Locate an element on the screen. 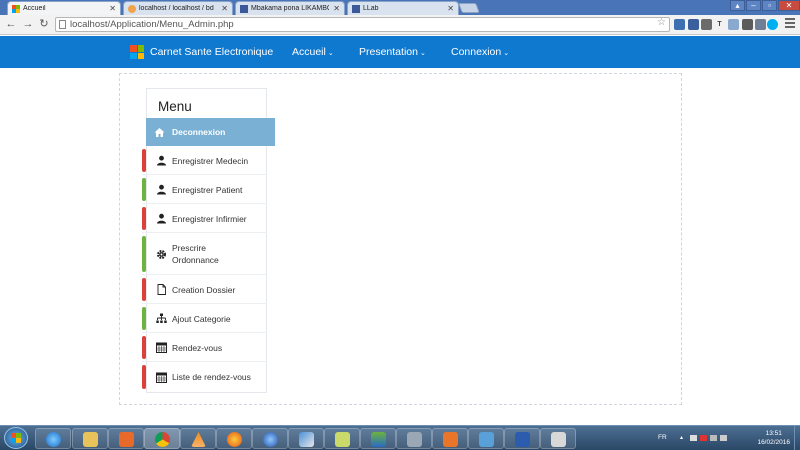  menu-item-ajout-categorie: Ajout Categorie is located at coordinates (204, 319).